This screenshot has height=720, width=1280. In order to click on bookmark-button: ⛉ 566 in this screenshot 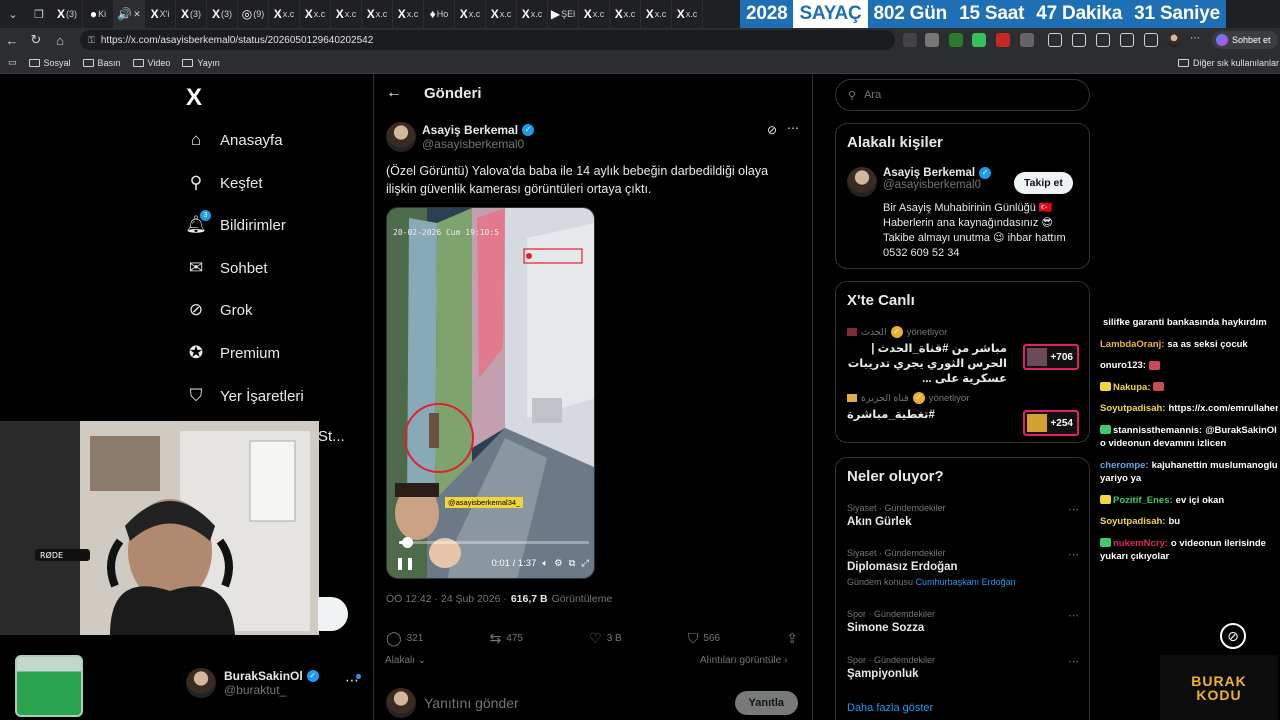, I will do `click(704, 638)`.